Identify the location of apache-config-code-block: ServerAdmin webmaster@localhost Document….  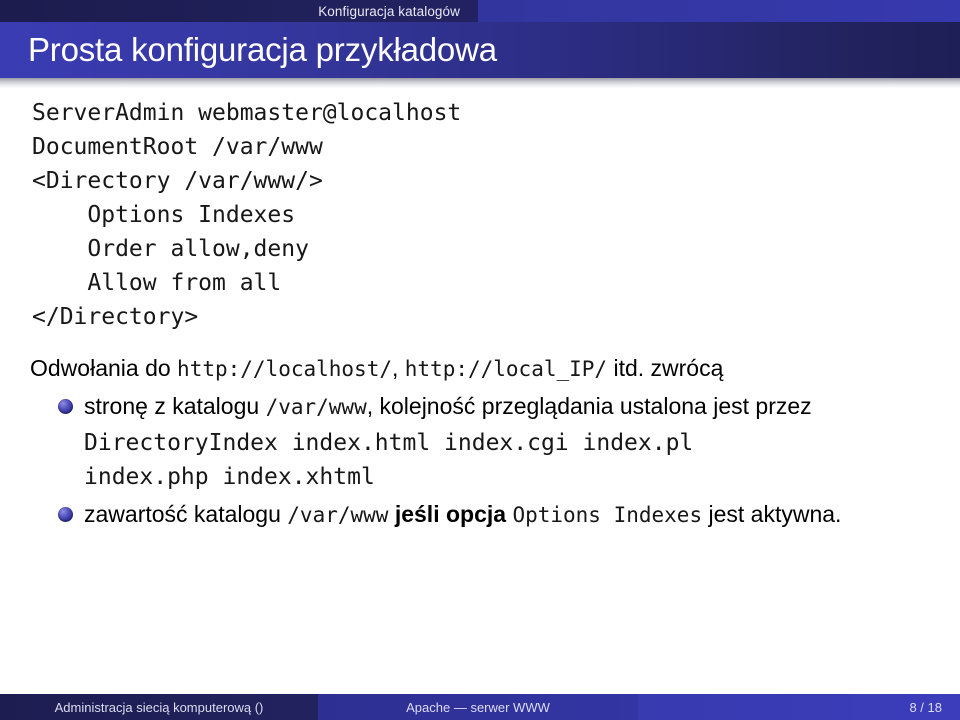
(247, 215).